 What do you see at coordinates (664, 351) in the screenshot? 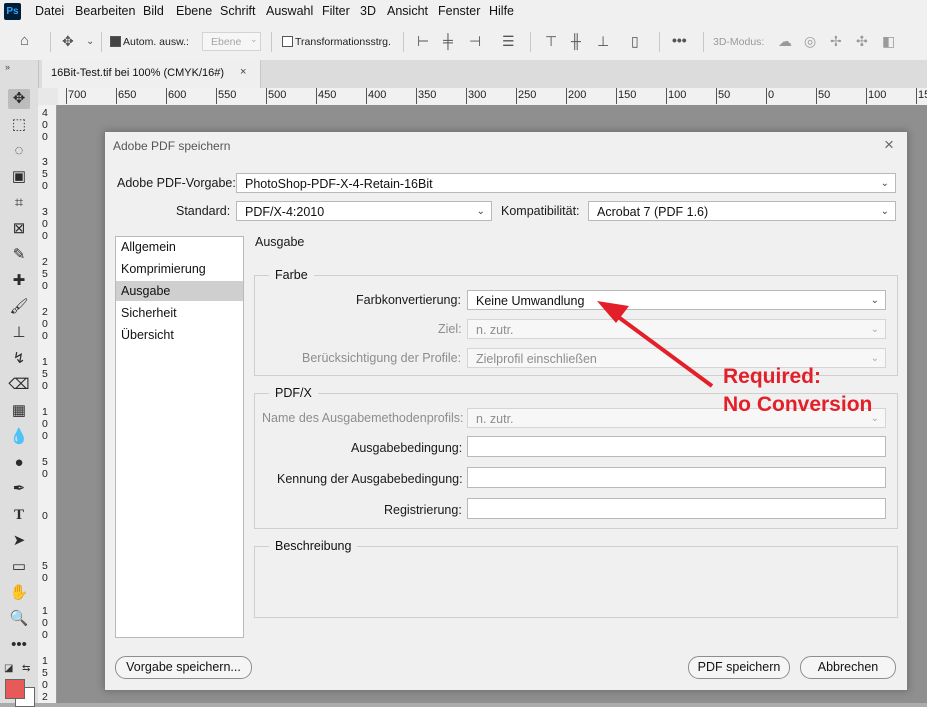
I see `arrow-shaft` at bounding box center [664, 351].